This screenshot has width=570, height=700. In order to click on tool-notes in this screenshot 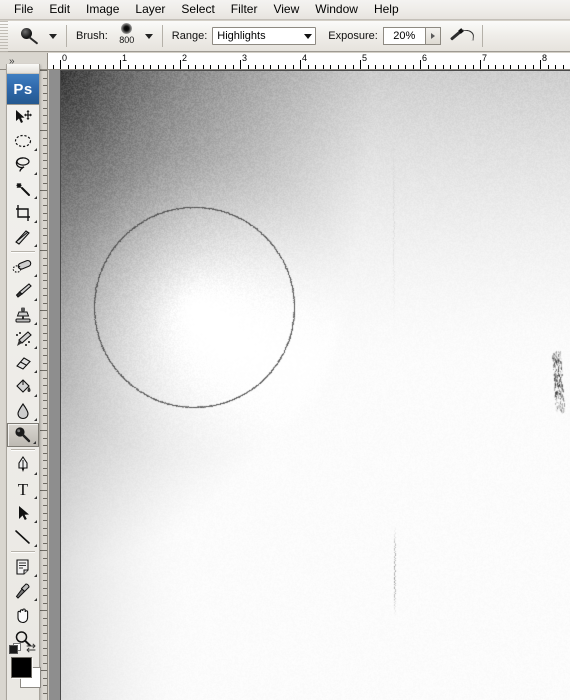, I will do `click(23, 567)`.